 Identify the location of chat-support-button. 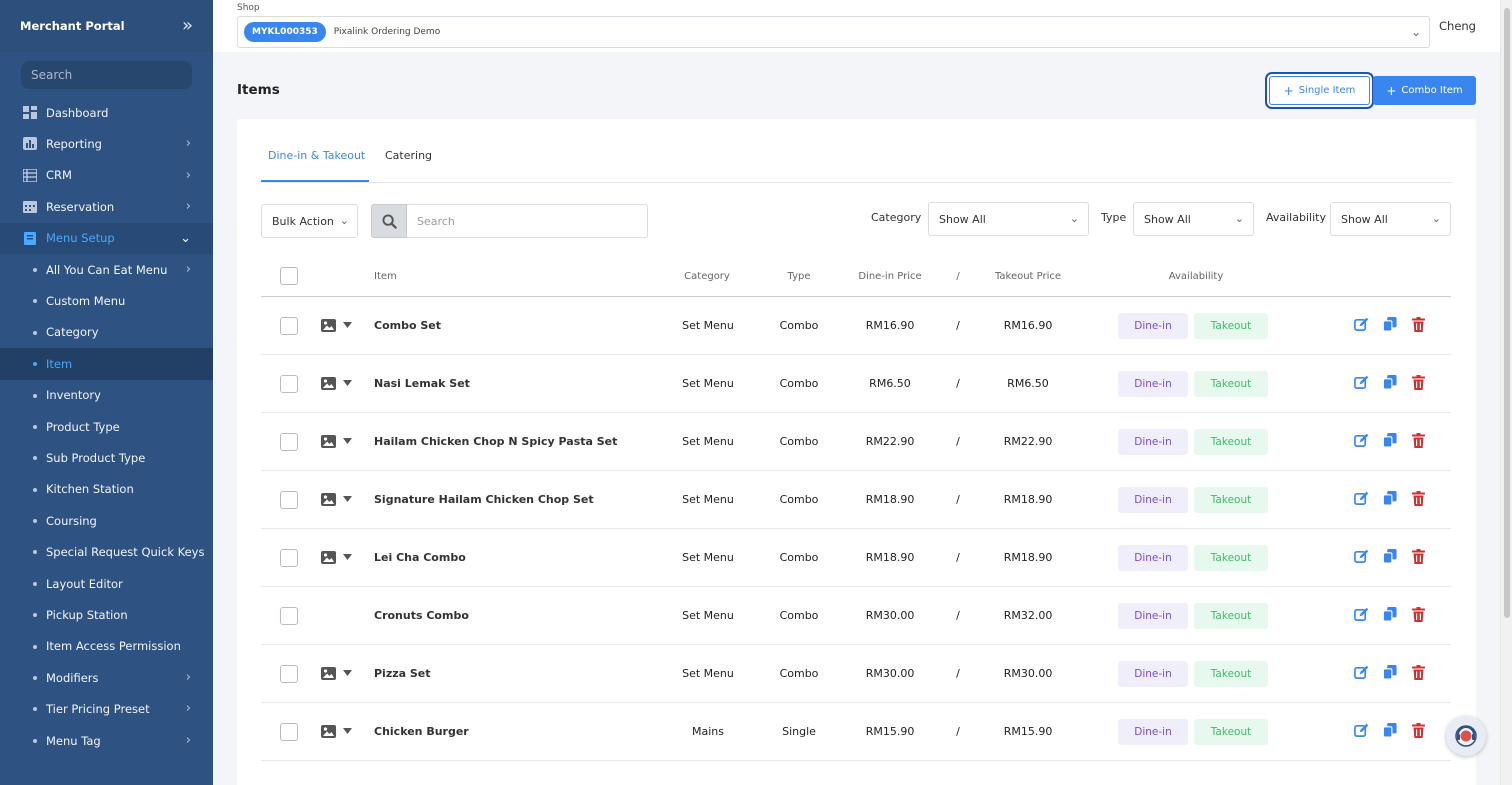
(1466, 736).